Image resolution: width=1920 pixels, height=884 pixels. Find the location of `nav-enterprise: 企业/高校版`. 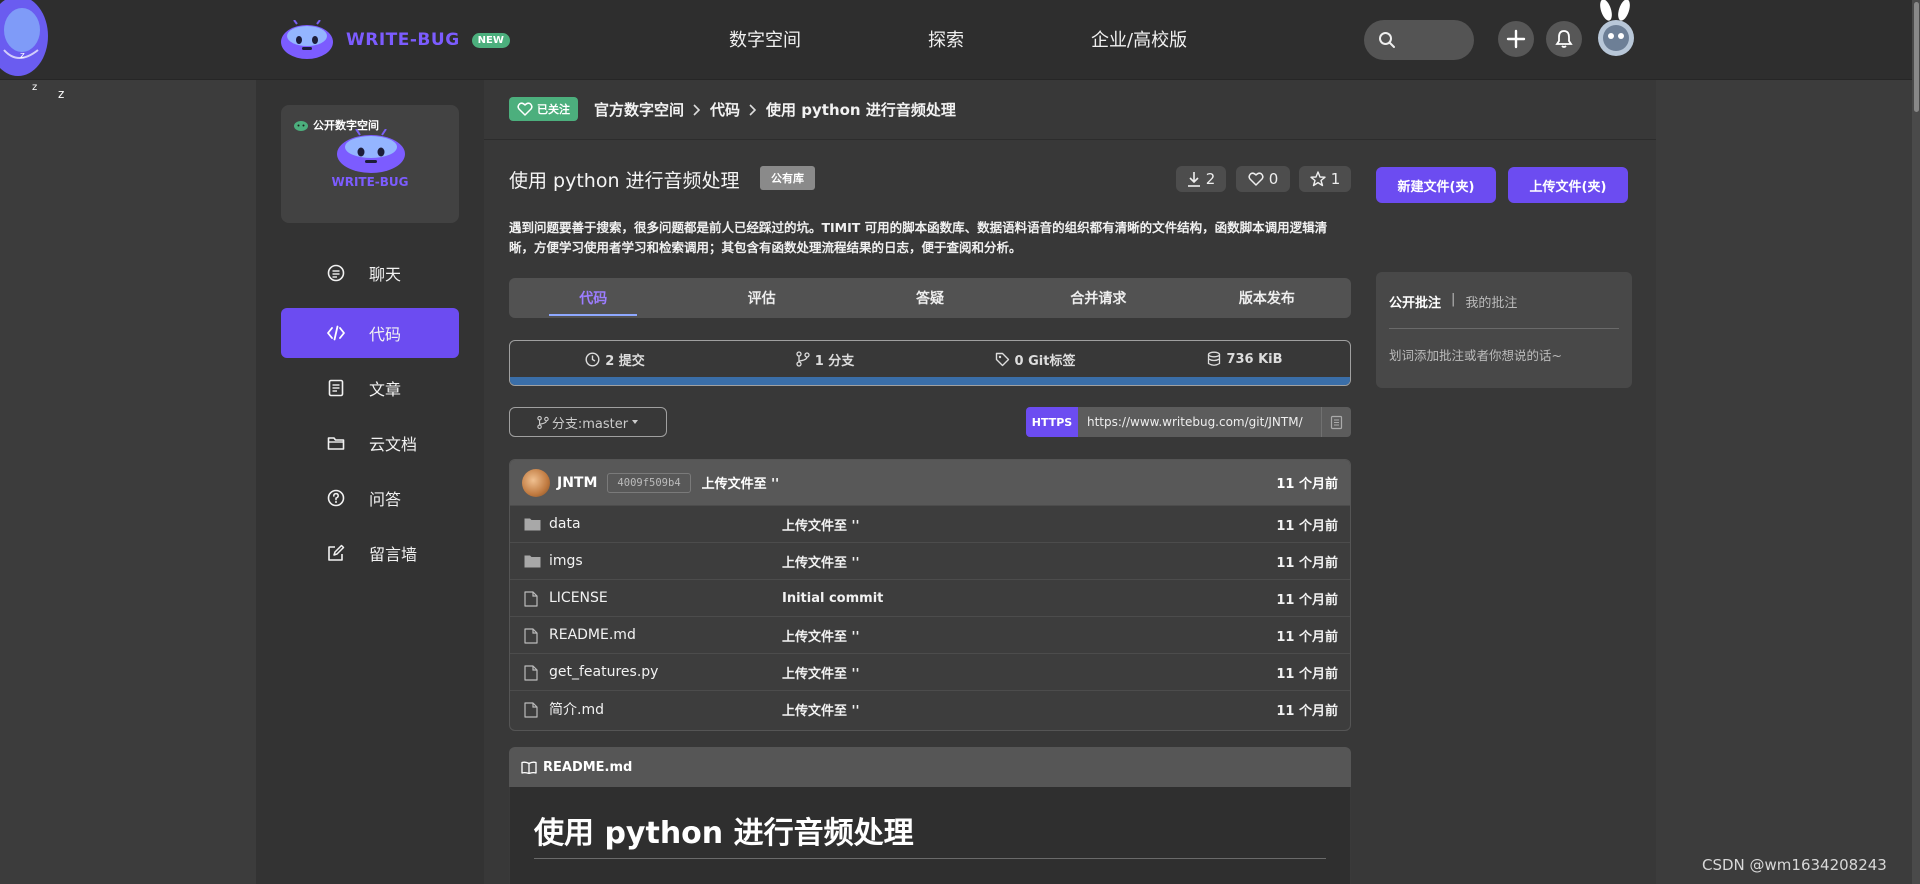

nav-enterprise: 企业/高校版 is located at coordinates (1139, 39).